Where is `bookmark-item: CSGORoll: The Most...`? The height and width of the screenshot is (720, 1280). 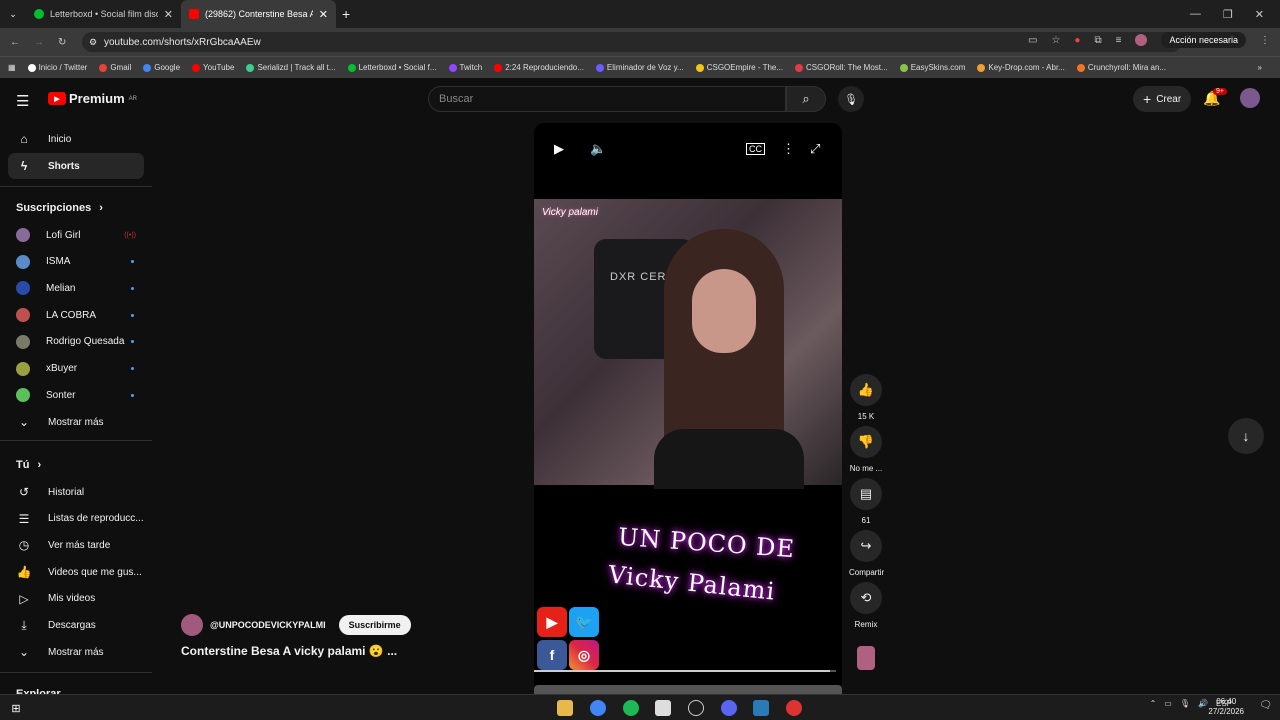
bookmark-item: CSGORoll: The Most... is located at coordinates (841, 67).